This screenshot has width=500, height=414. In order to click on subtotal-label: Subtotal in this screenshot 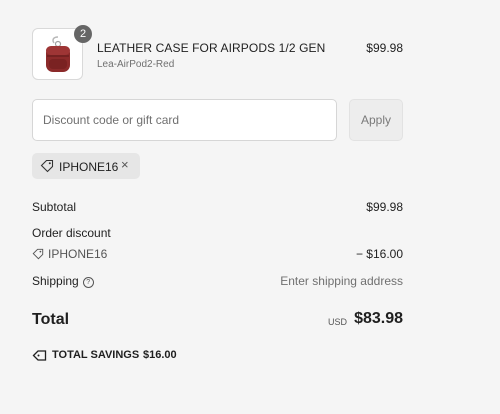, I will do `click(54, 207)`.